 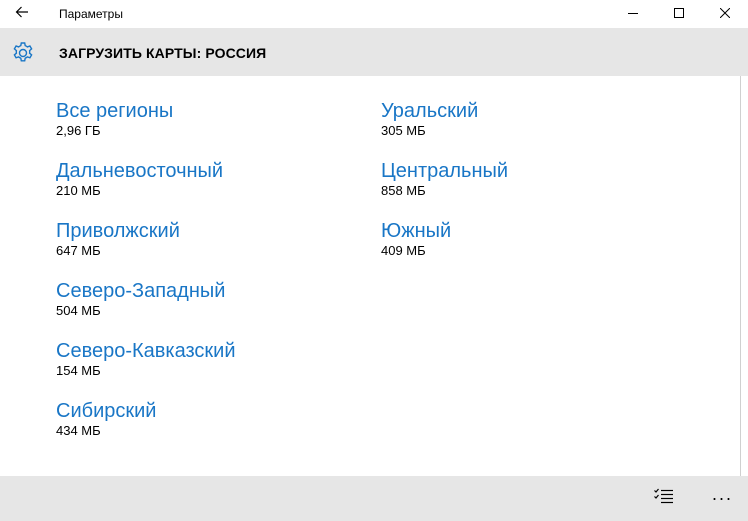 I want to click on region-size: 504 МБ, so click(x=78, y=310).